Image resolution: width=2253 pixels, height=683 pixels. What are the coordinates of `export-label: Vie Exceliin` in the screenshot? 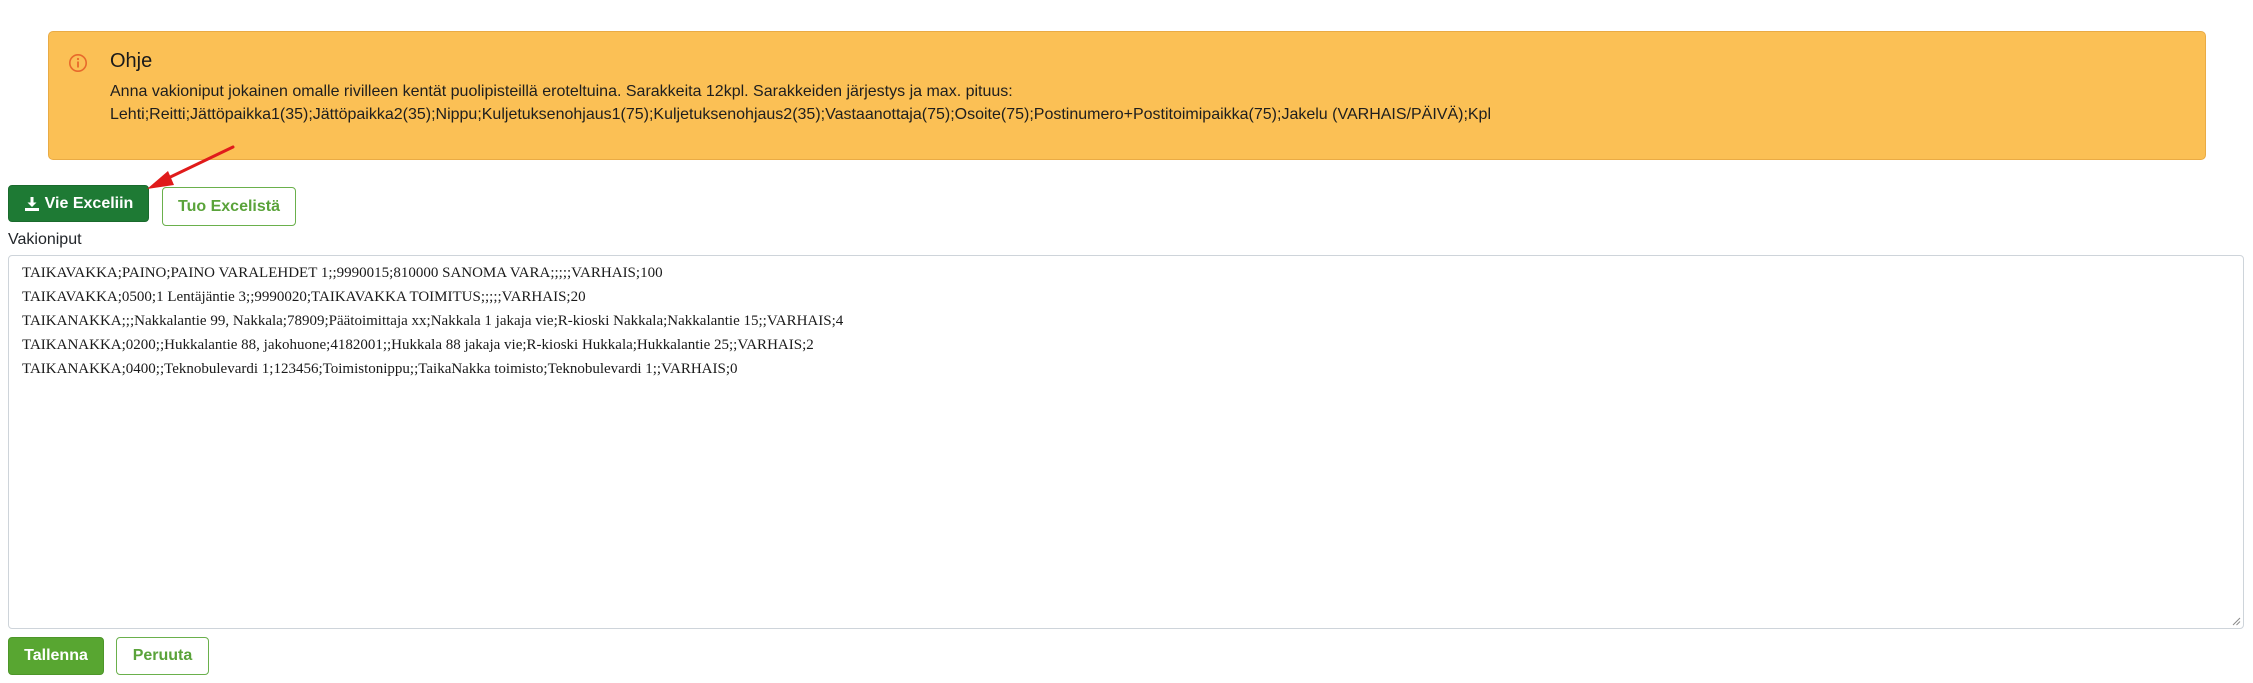 It's located at (89, 203).